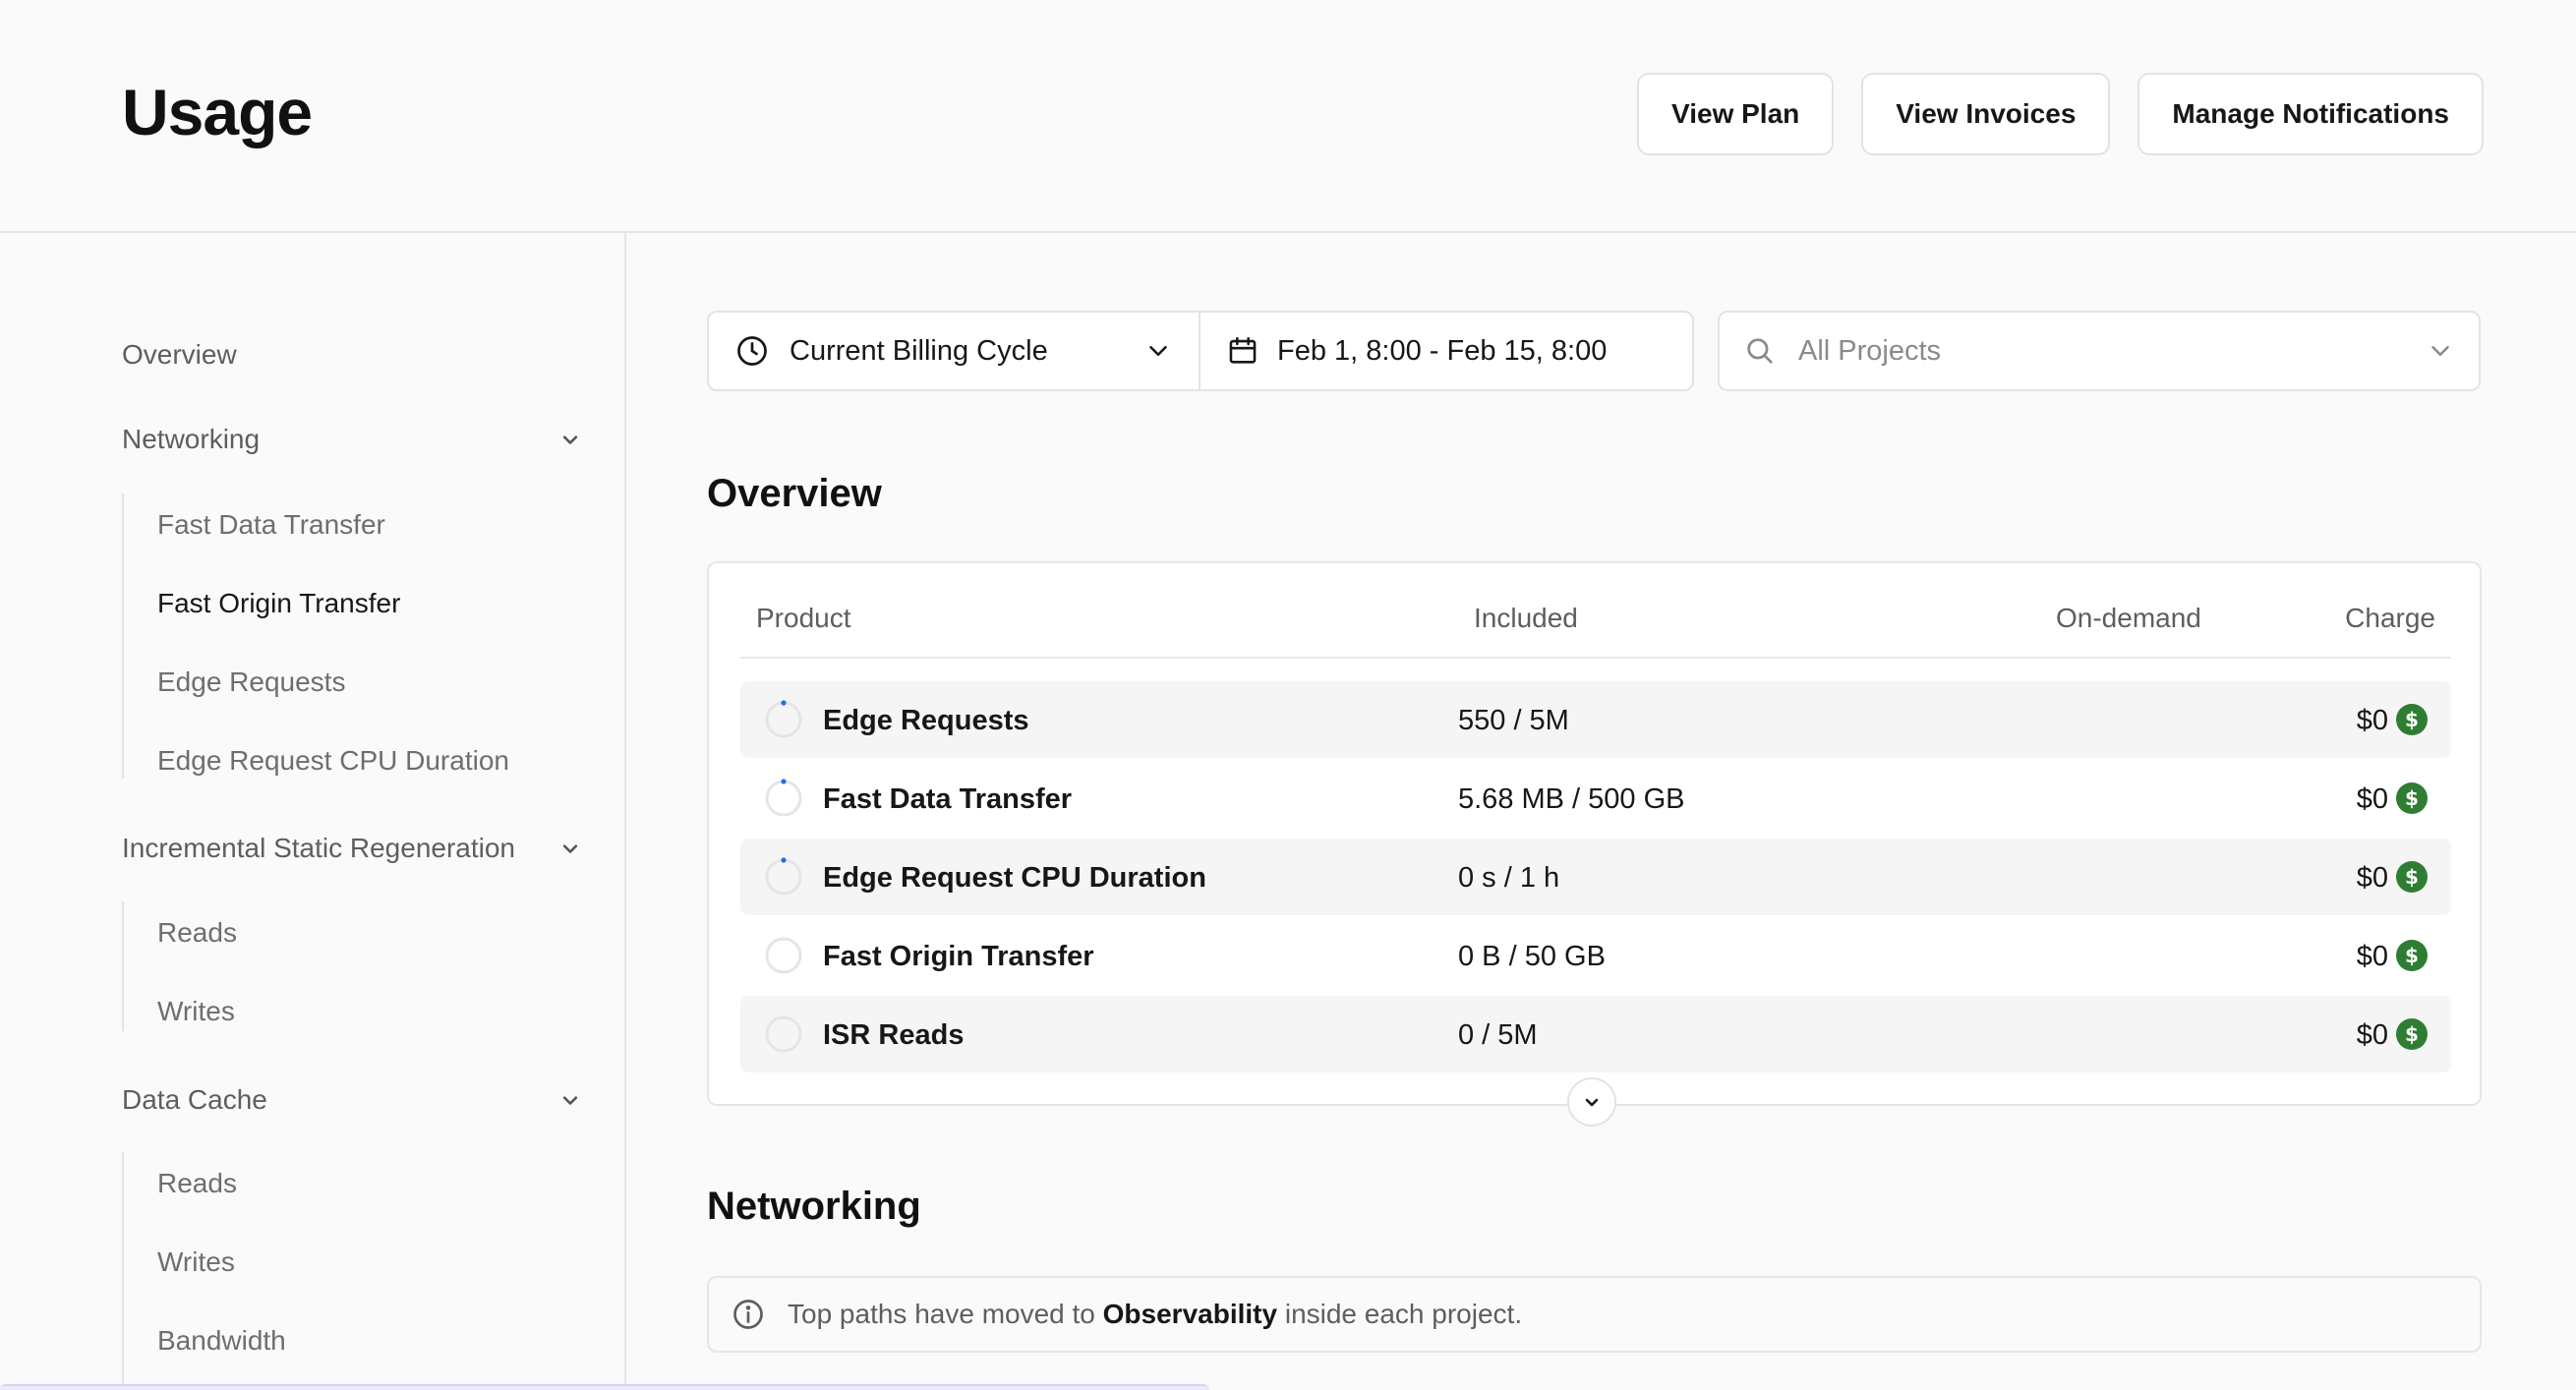 The width and height of the screenshot is (2576, 1390). What do you see at coordinates (894, 1035) in the screenshot?
I see `product-name: ISR Reads` at bounding box center [894, 1035].